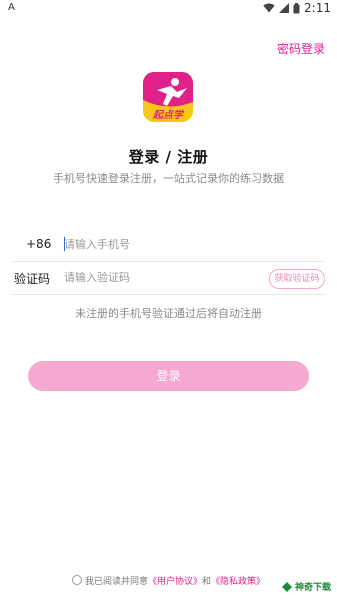  Describe the element at coordinates (11, 7) in the screenshot. I see `carrier-icon: A` at that location.